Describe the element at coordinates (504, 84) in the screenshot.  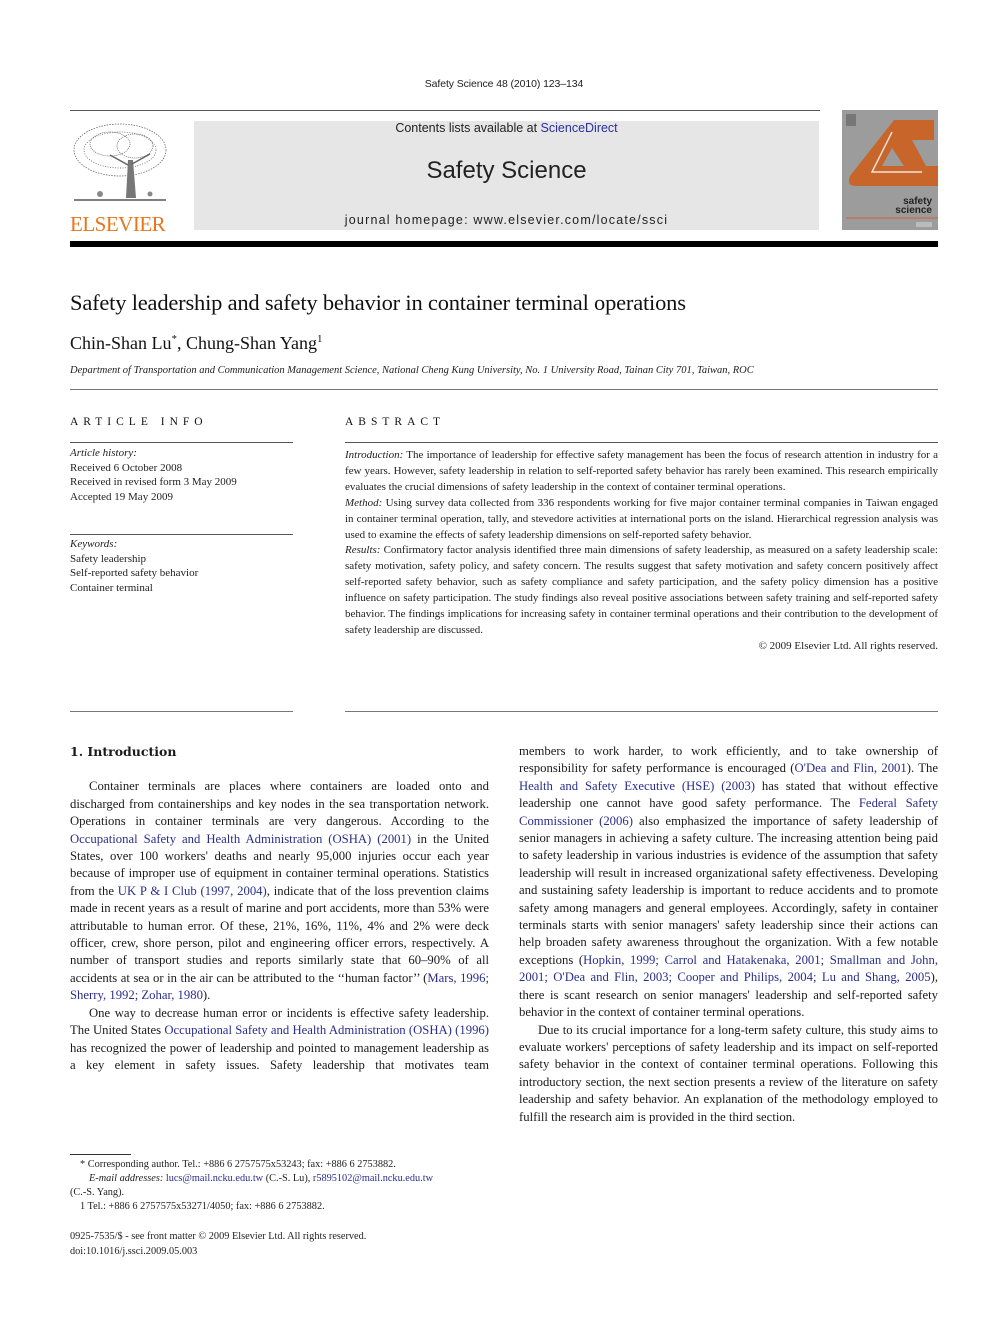
I see `running-head: Safety Science 48 (2010) 123–134` at that location.